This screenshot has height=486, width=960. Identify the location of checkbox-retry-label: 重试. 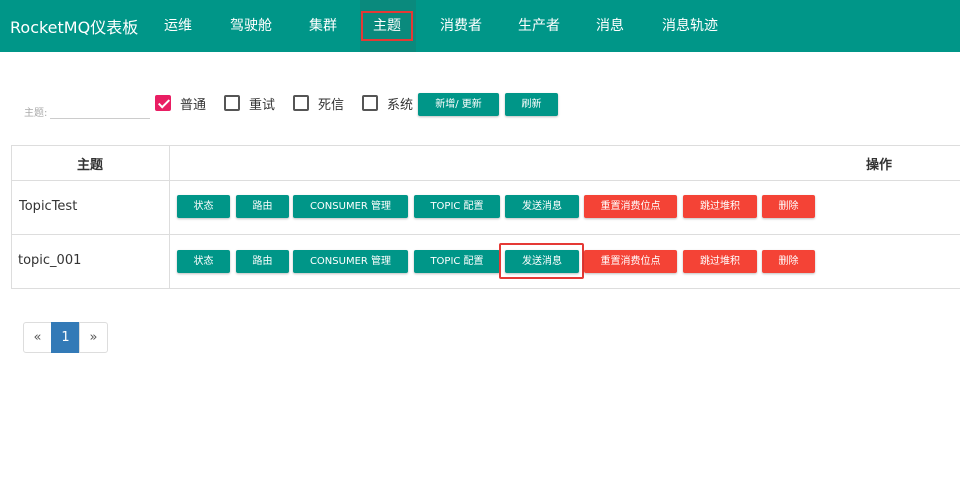
(262, 103).